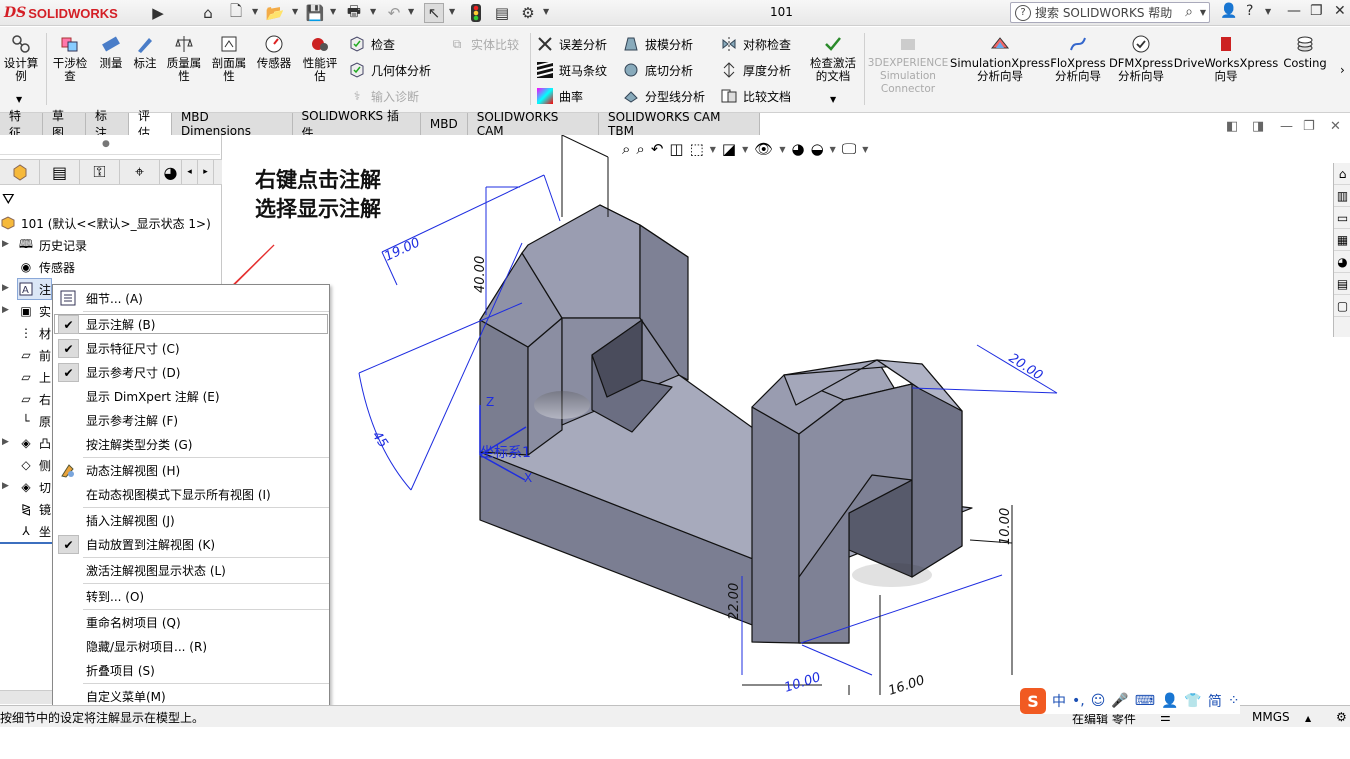  Describe the element at coordinates (559, 96) in the screenshot. I see `curvature-button: 曲率` at that location.